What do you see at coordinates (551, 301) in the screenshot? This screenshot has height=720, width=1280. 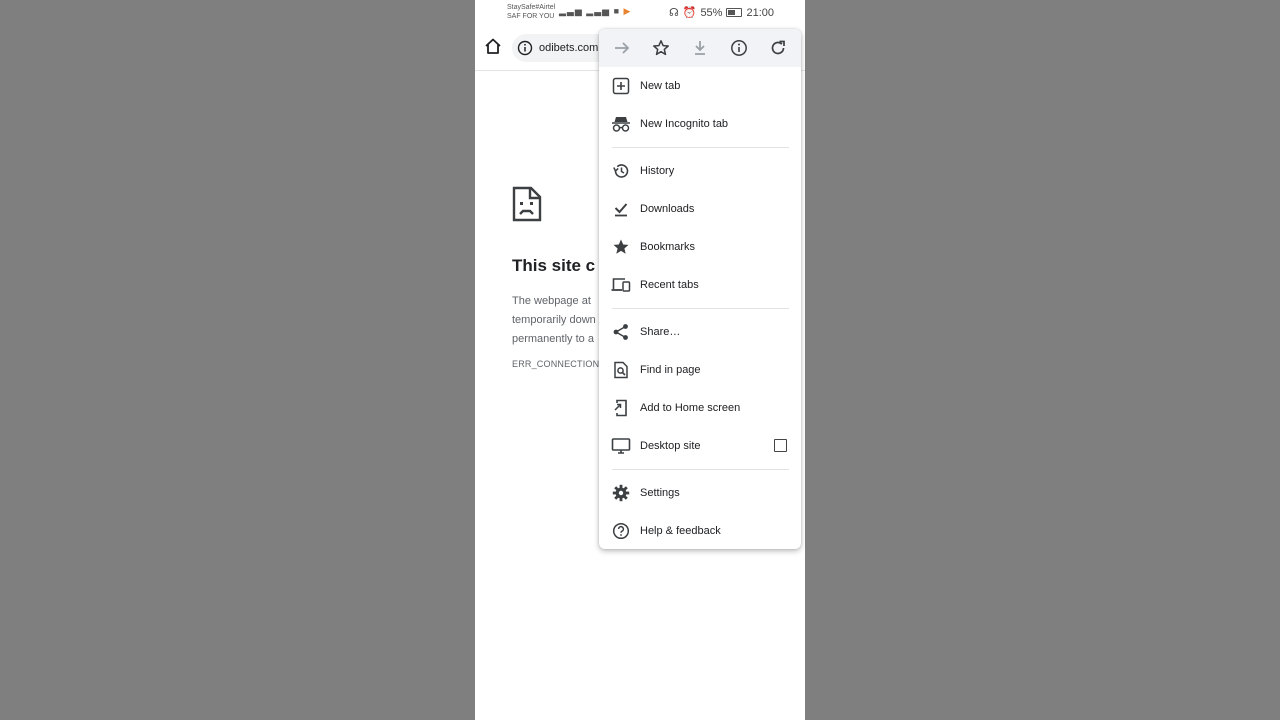 I see `error-desc-line-1: The webpage at` at bounding box center [551, 301].